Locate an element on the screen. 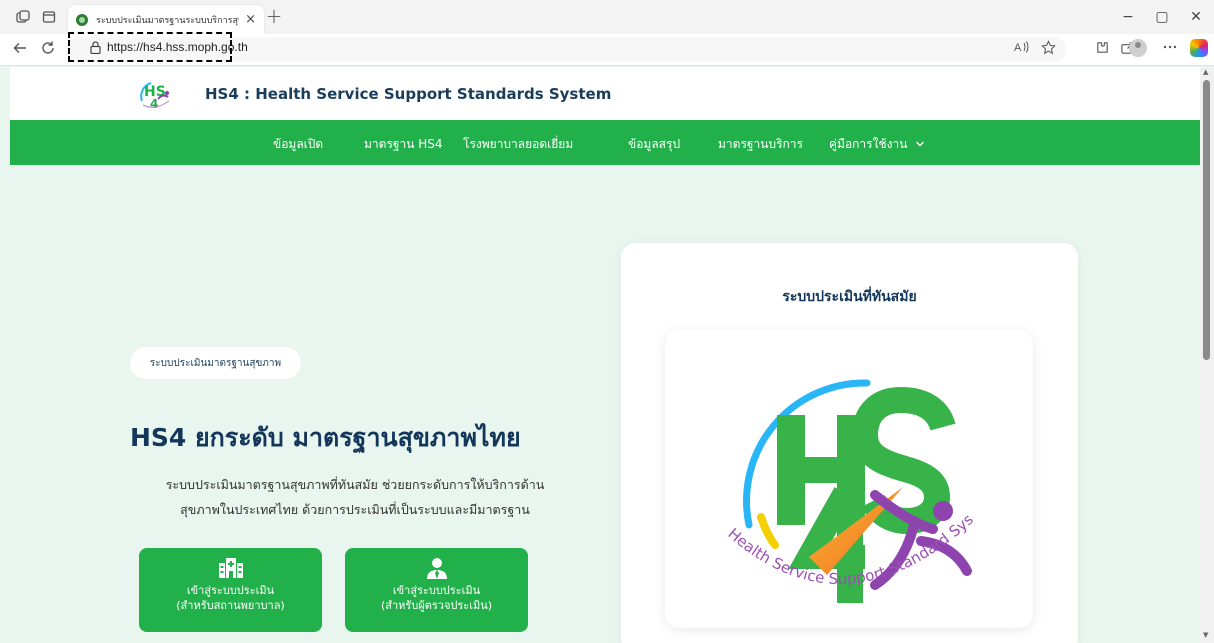  hs4-logo-icon: HS 4 is located at coordinates (154, 95).